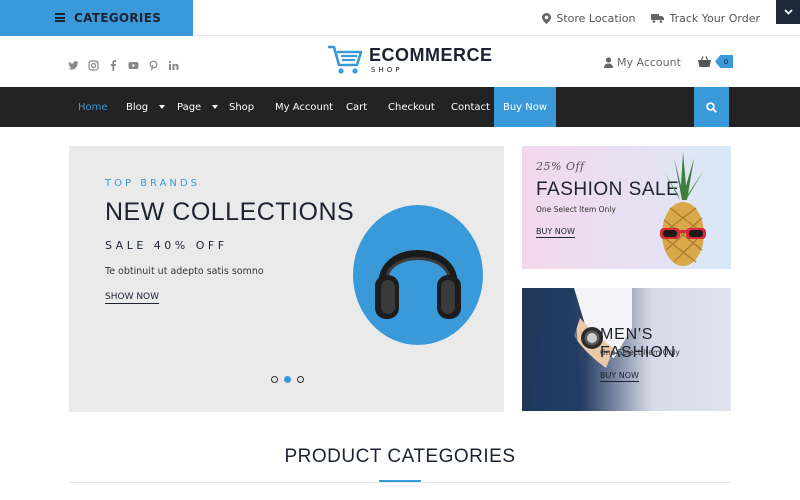 This screenshot has width=800, height=500. I want to click on hero-image-circle, so click(418, 275).